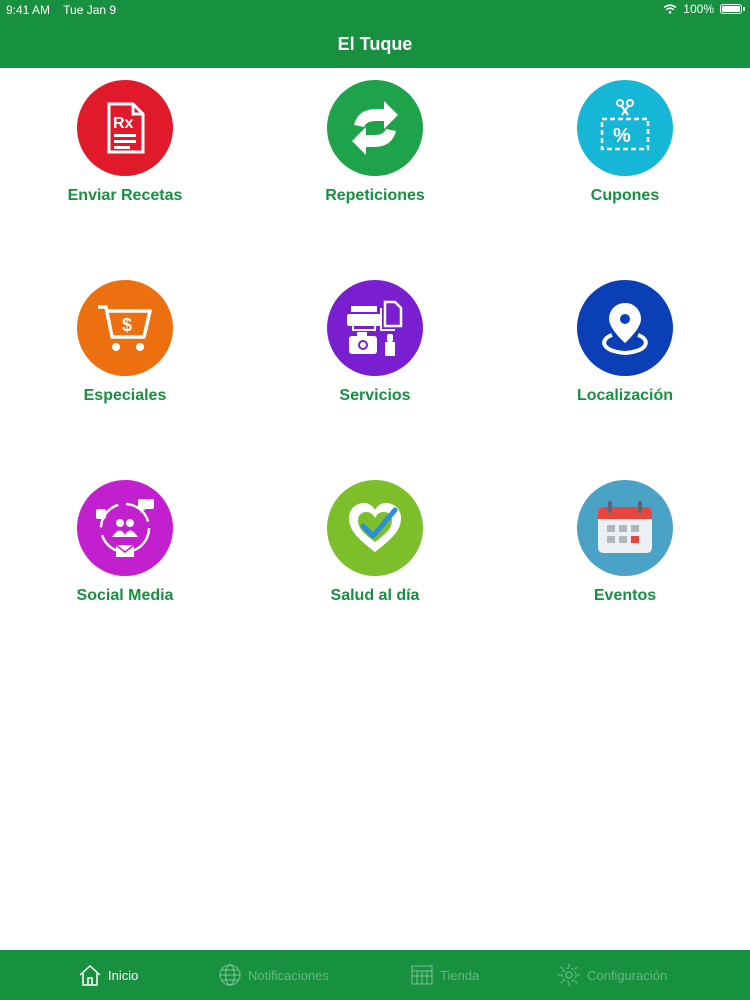 The image size is (750, 1000). What do you see at coordinates (125, 395) in the screenshot?
I see `tile-label: Especiales` at bounding box center [125, 395].